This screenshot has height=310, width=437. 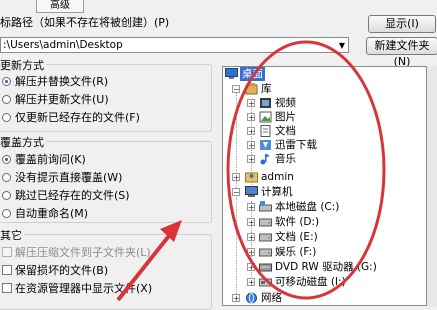 I want to click on computer-icon, so click(x=251, y=191).